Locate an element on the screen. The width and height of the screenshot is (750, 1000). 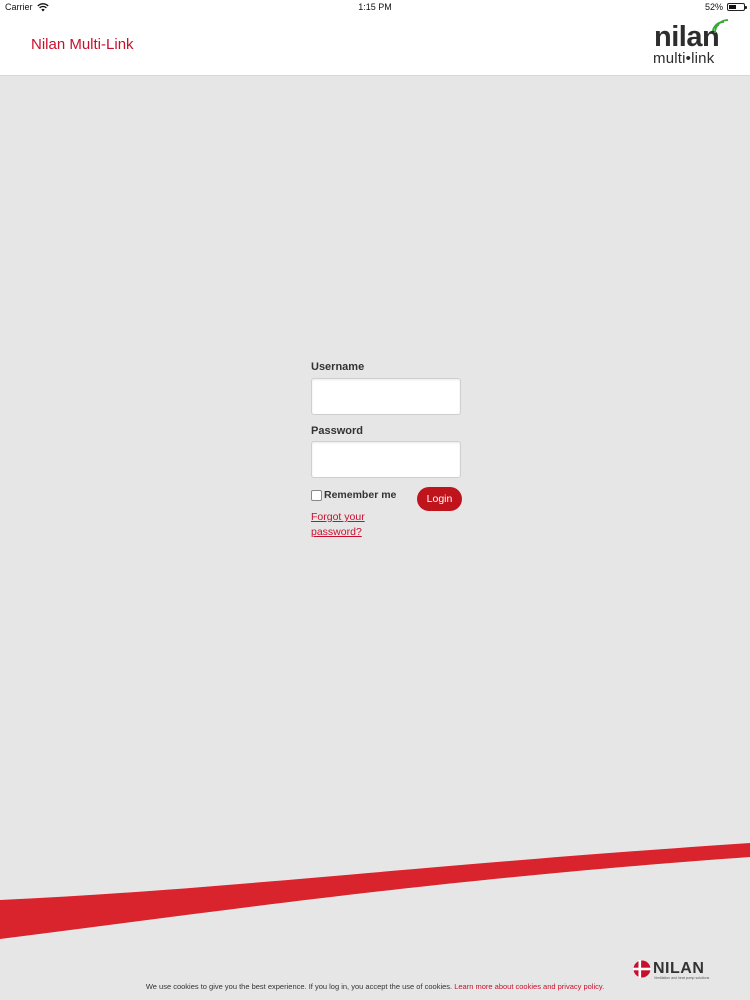
danish-flag-icon is located at coordinates (642, 969).